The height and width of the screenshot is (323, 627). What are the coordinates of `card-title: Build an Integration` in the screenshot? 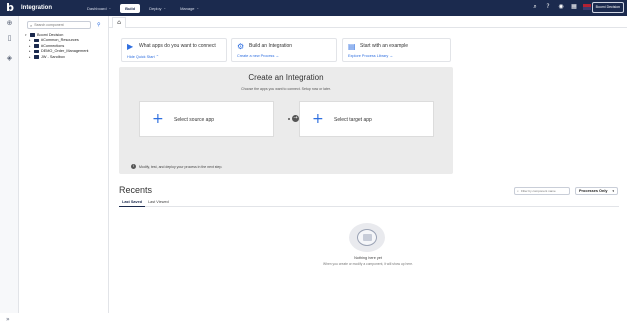 It's located at (271, 46).